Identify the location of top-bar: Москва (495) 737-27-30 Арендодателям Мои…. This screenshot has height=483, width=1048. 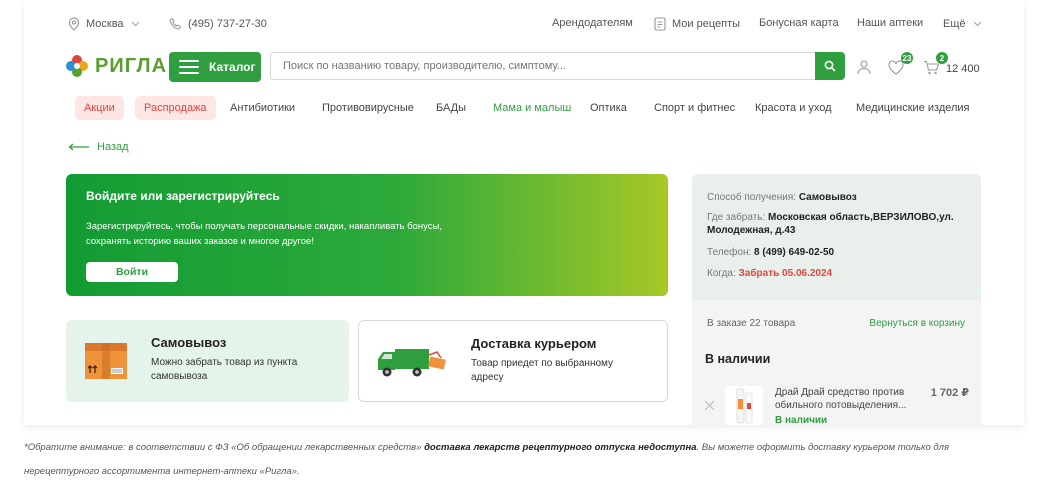
(524, 23).